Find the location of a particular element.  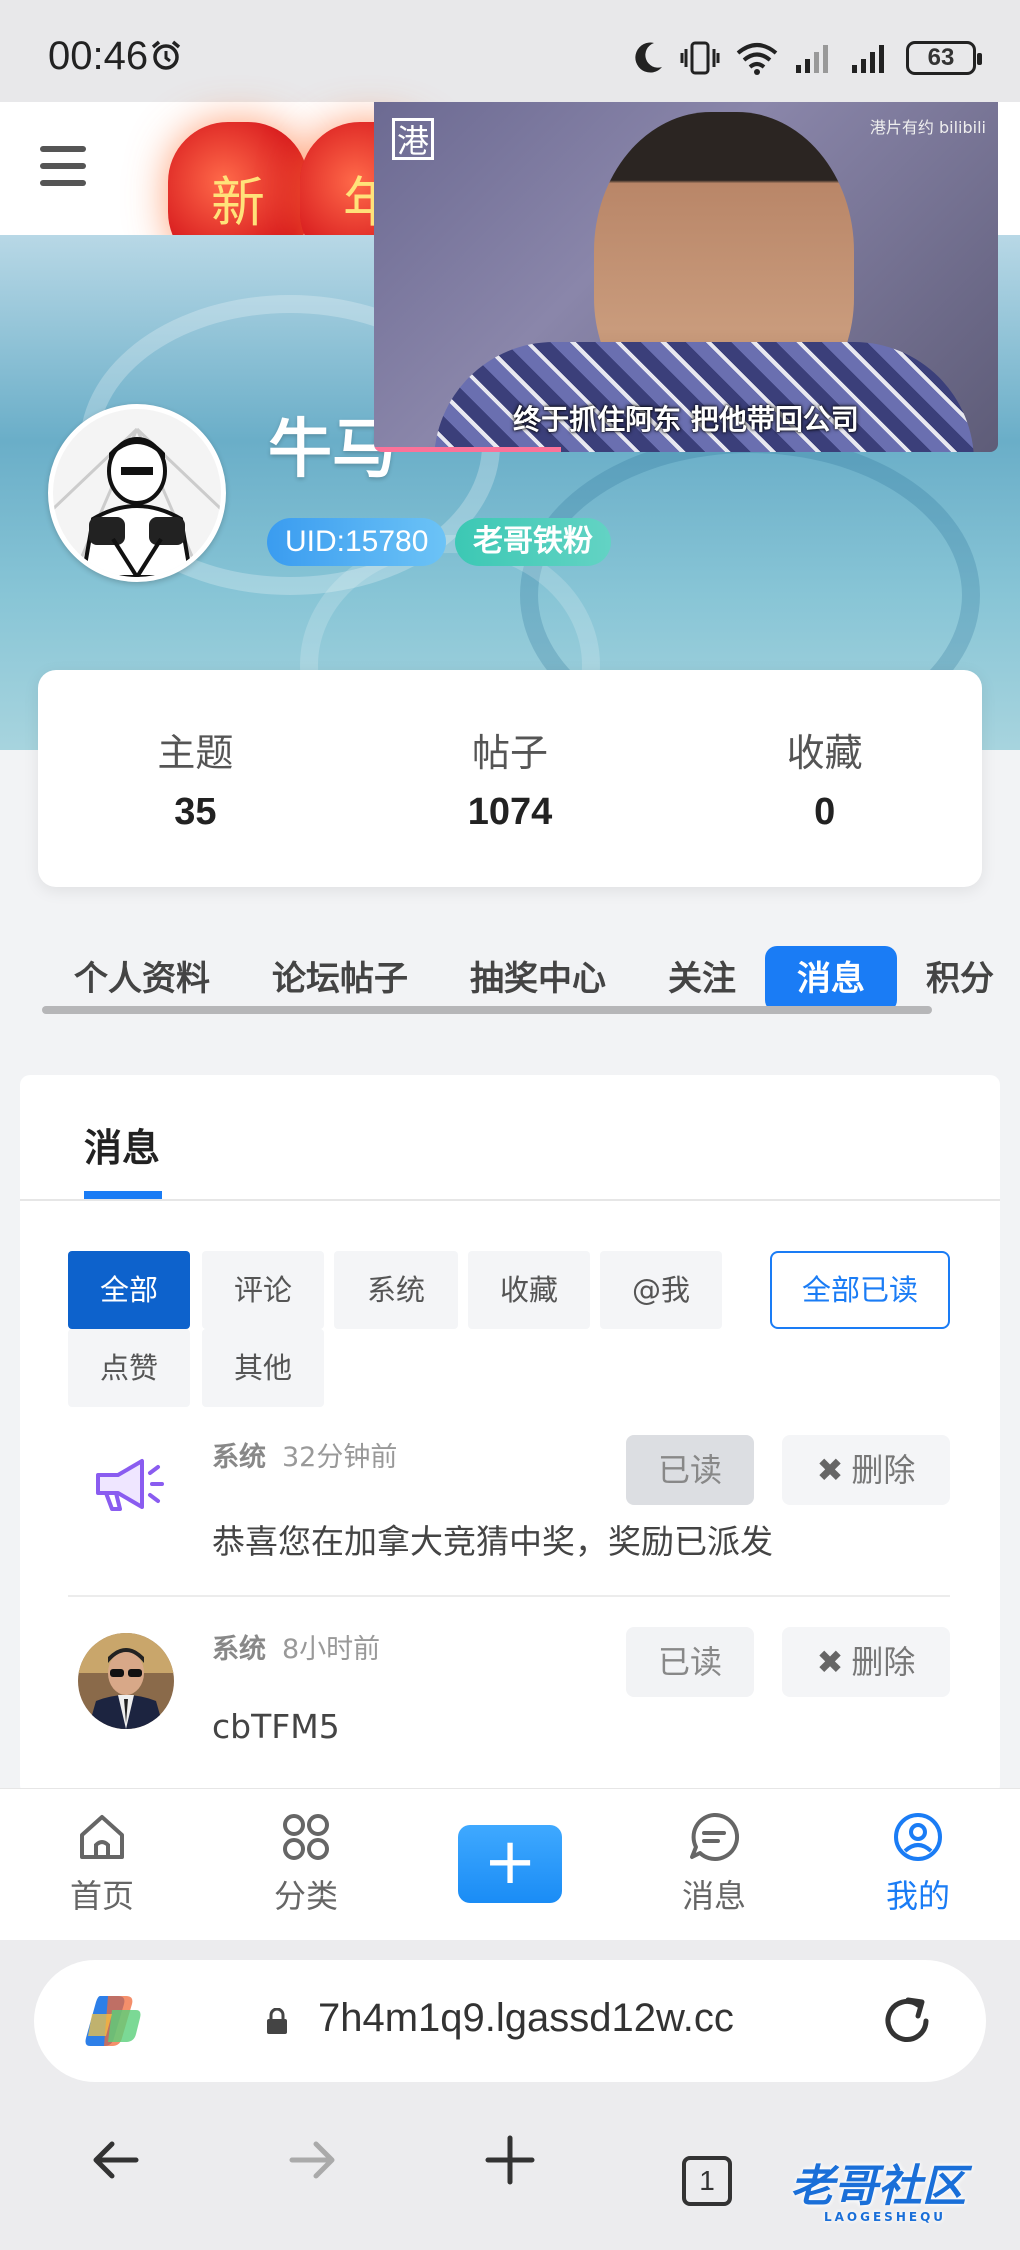

status-icons: 63 is located at coordinates (808, 58).